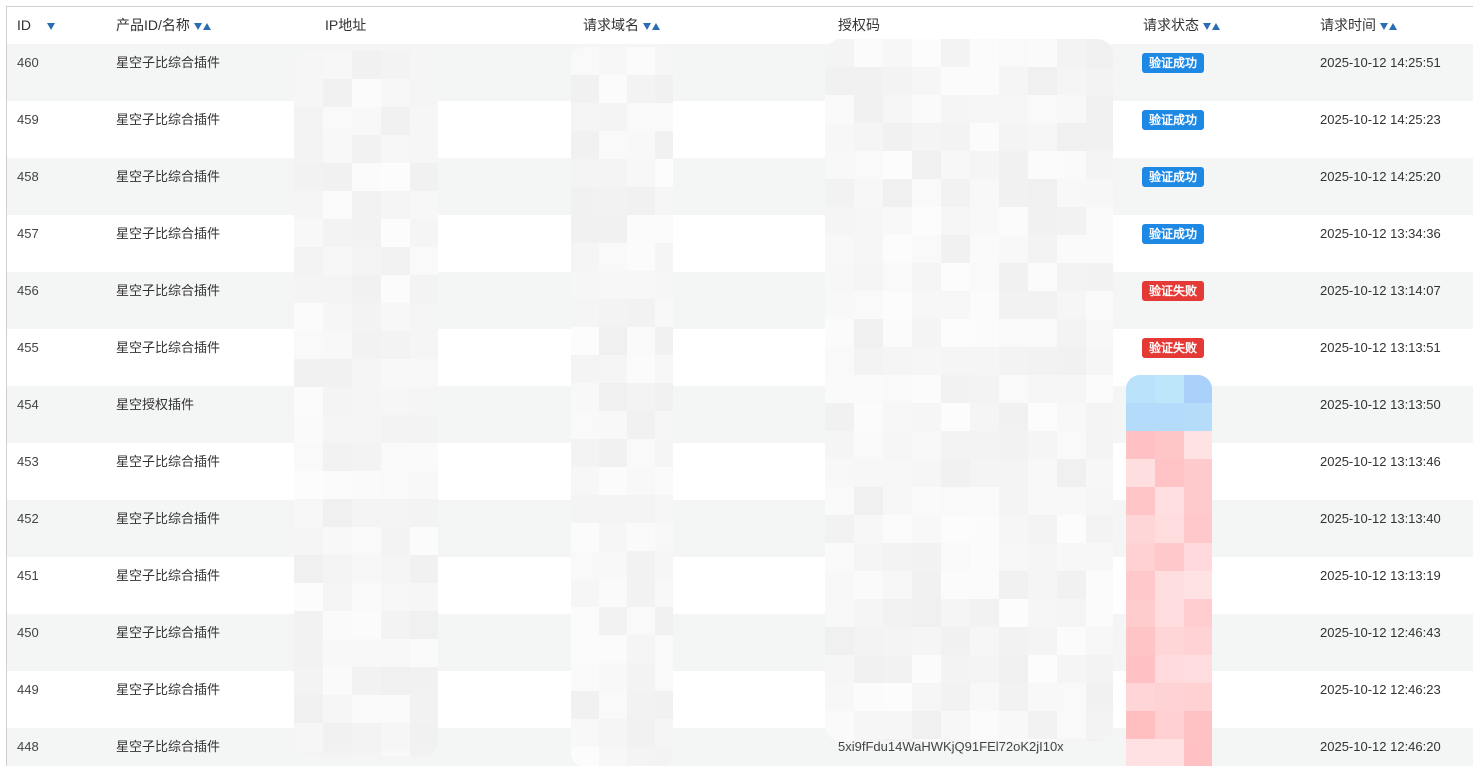 This screenshot has height=766, width=1473. I want to click on column-header-label: 授权码, so click(859, 25).